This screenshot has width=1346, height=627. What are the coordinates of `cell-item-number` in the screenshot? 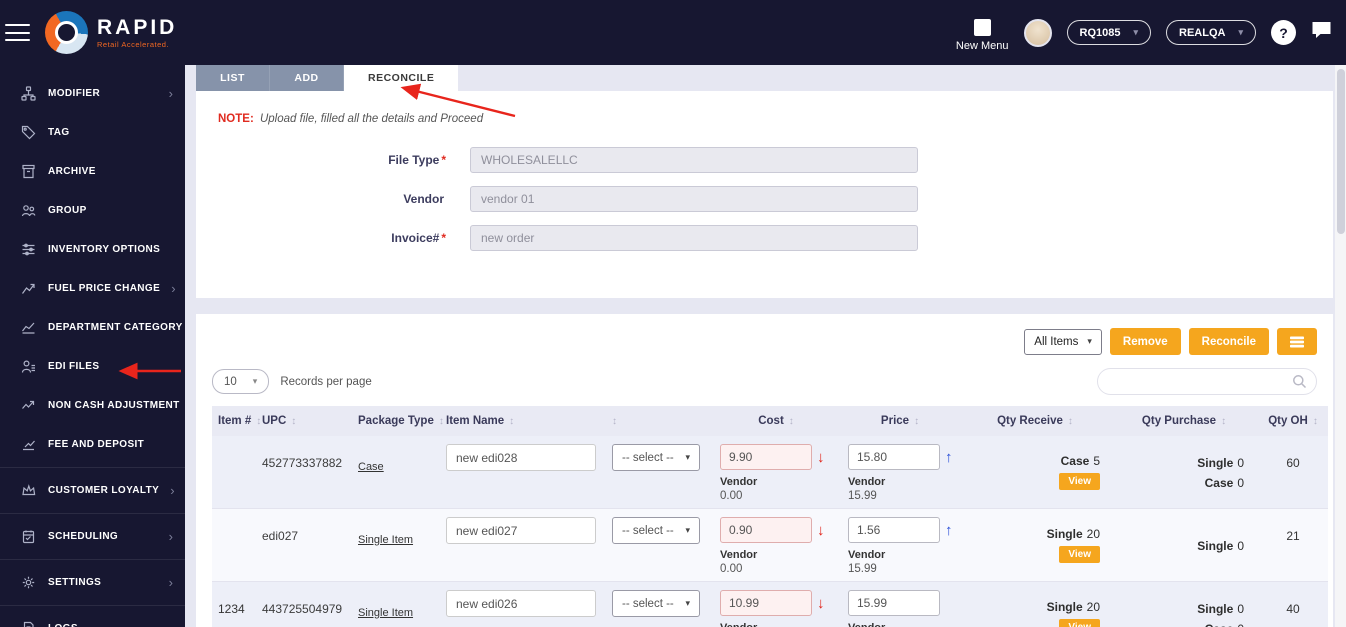 It's located at (237, 546).